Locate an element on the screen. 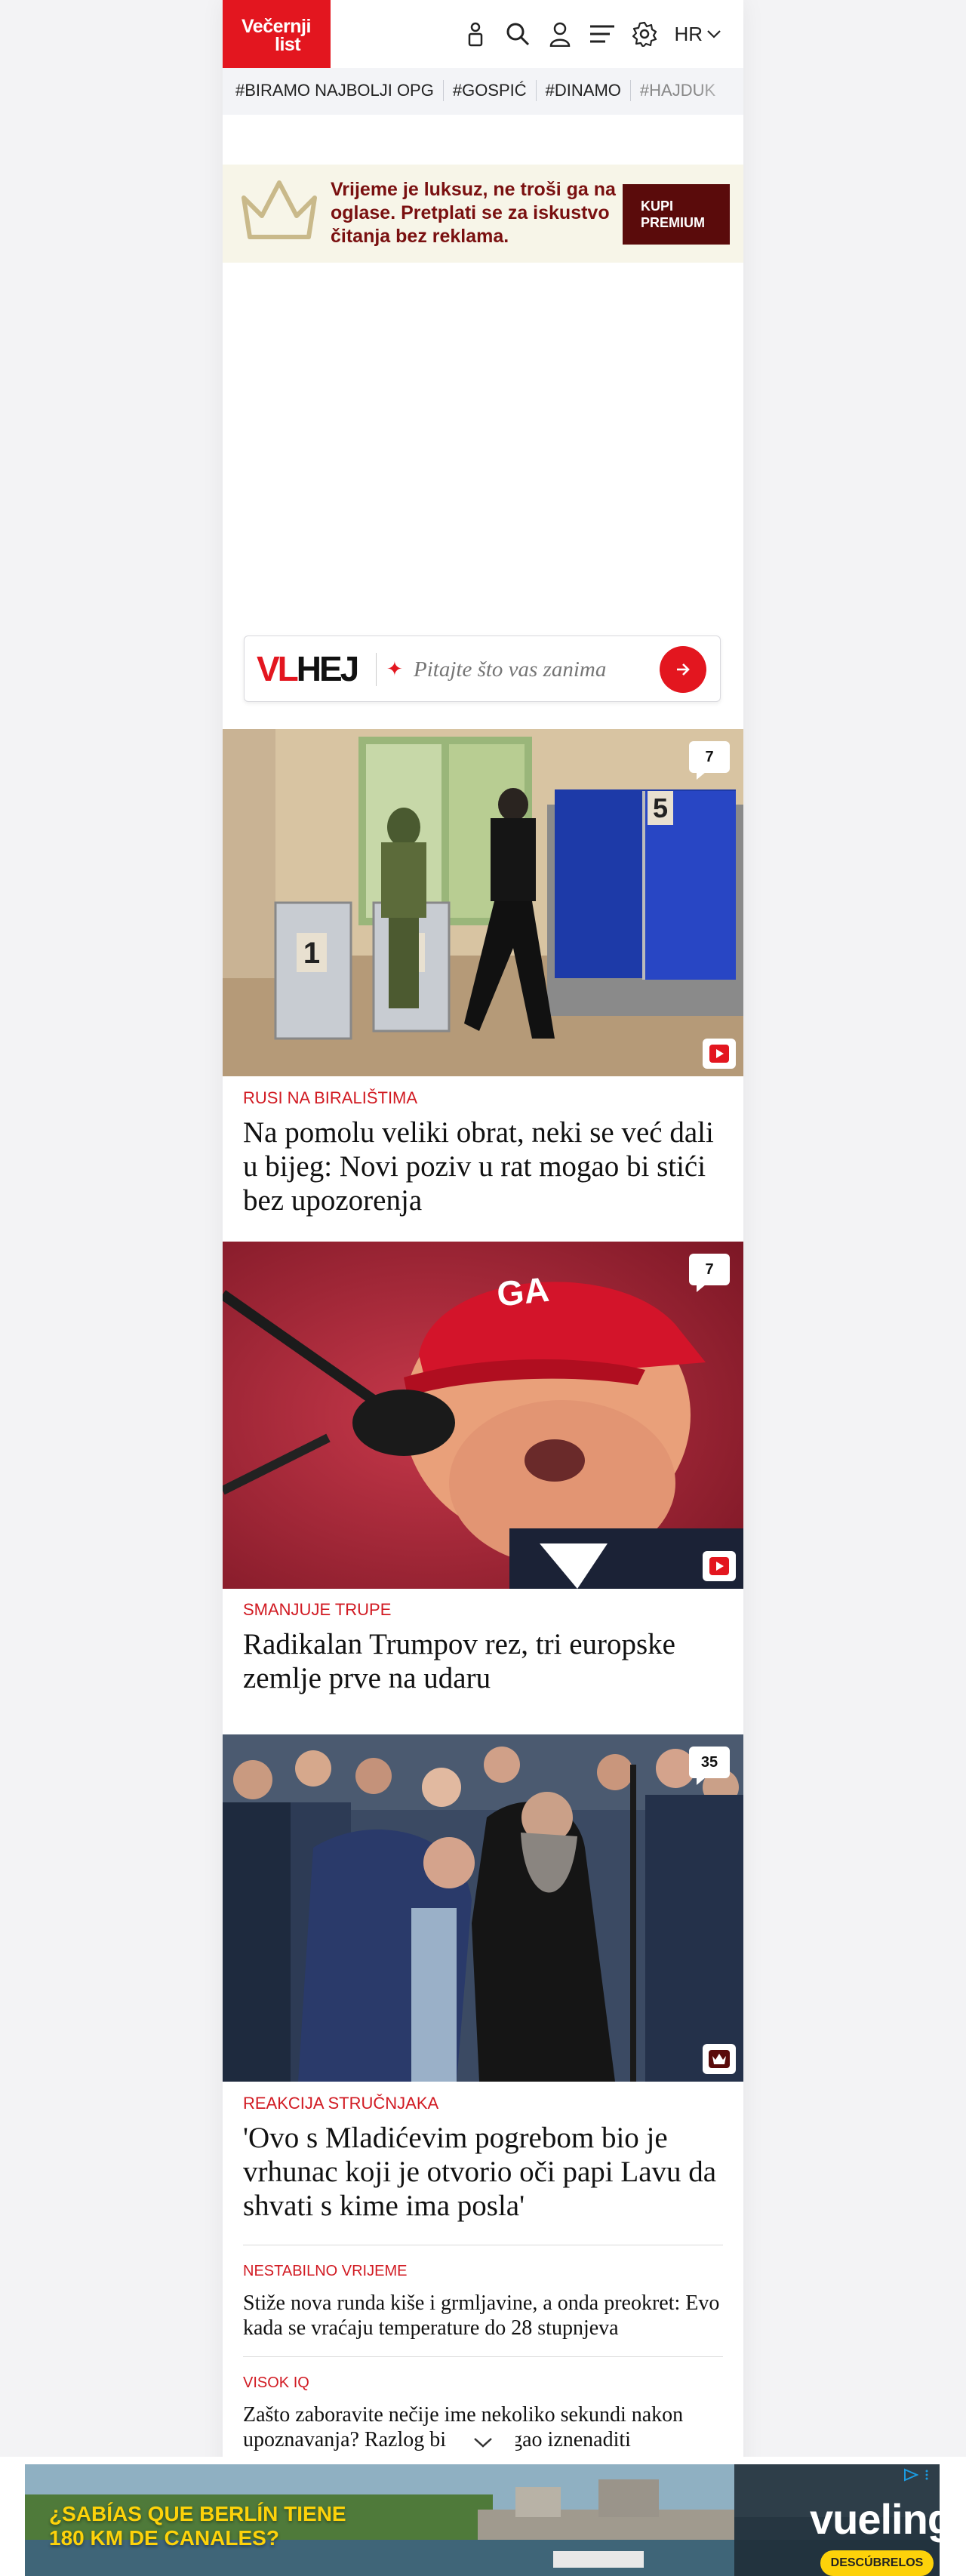 The width and height of the screenshot is (966, 2576). crowd-photo is located at coordinates (483, 1908).